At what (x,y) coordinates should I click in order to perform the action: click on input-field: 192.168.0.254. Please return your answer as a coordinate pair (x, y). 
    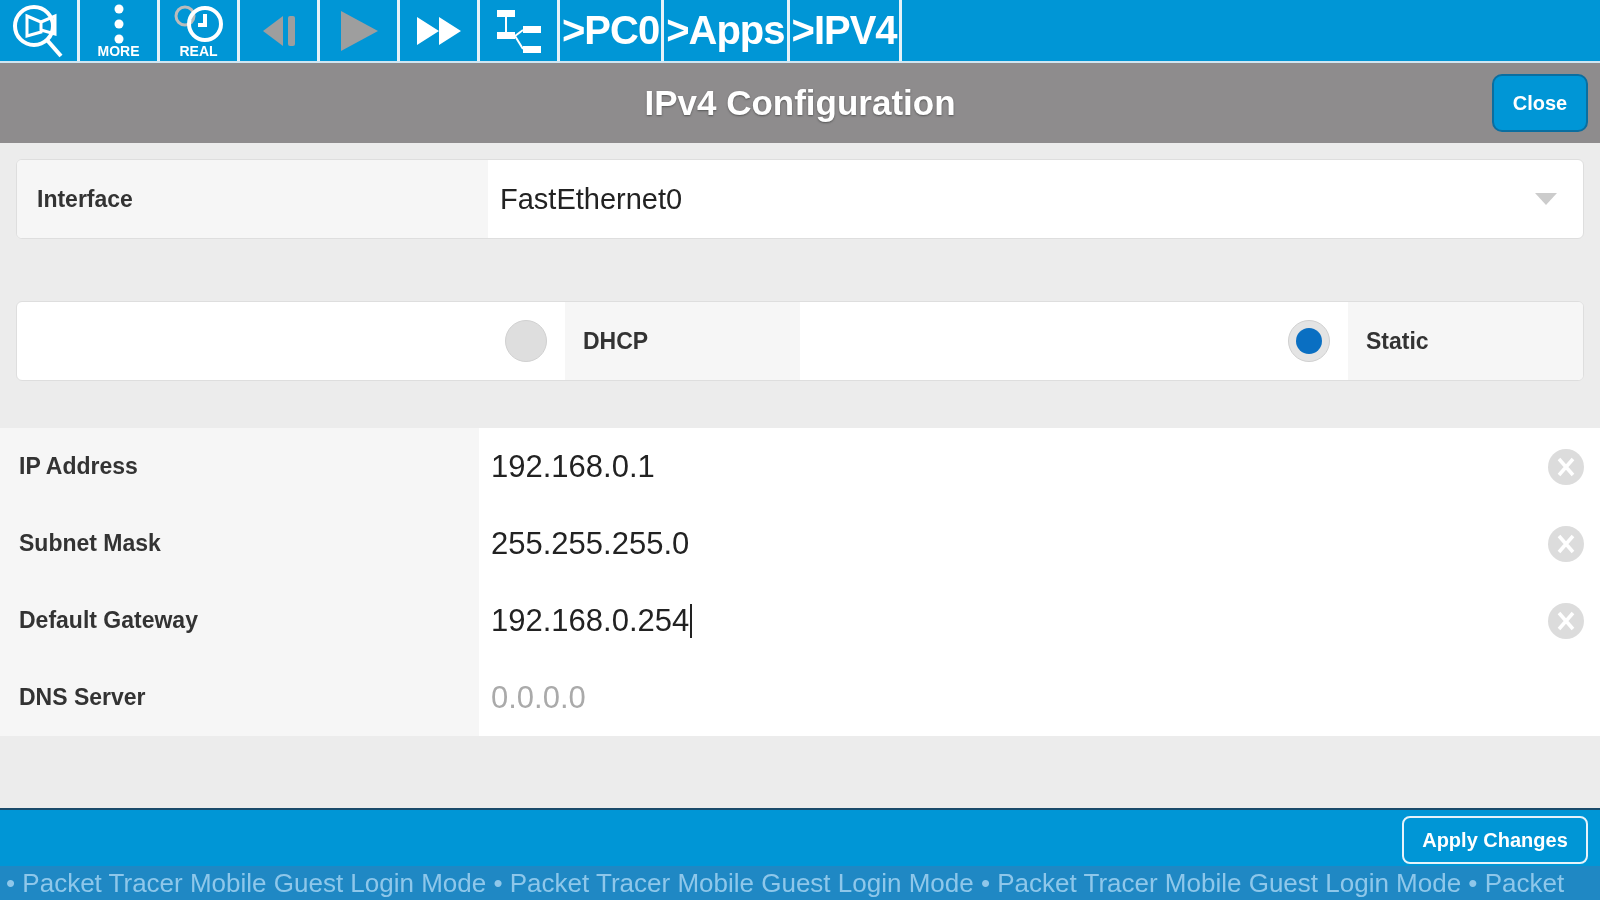
    Looking at the image, I should click on (1014, 620).